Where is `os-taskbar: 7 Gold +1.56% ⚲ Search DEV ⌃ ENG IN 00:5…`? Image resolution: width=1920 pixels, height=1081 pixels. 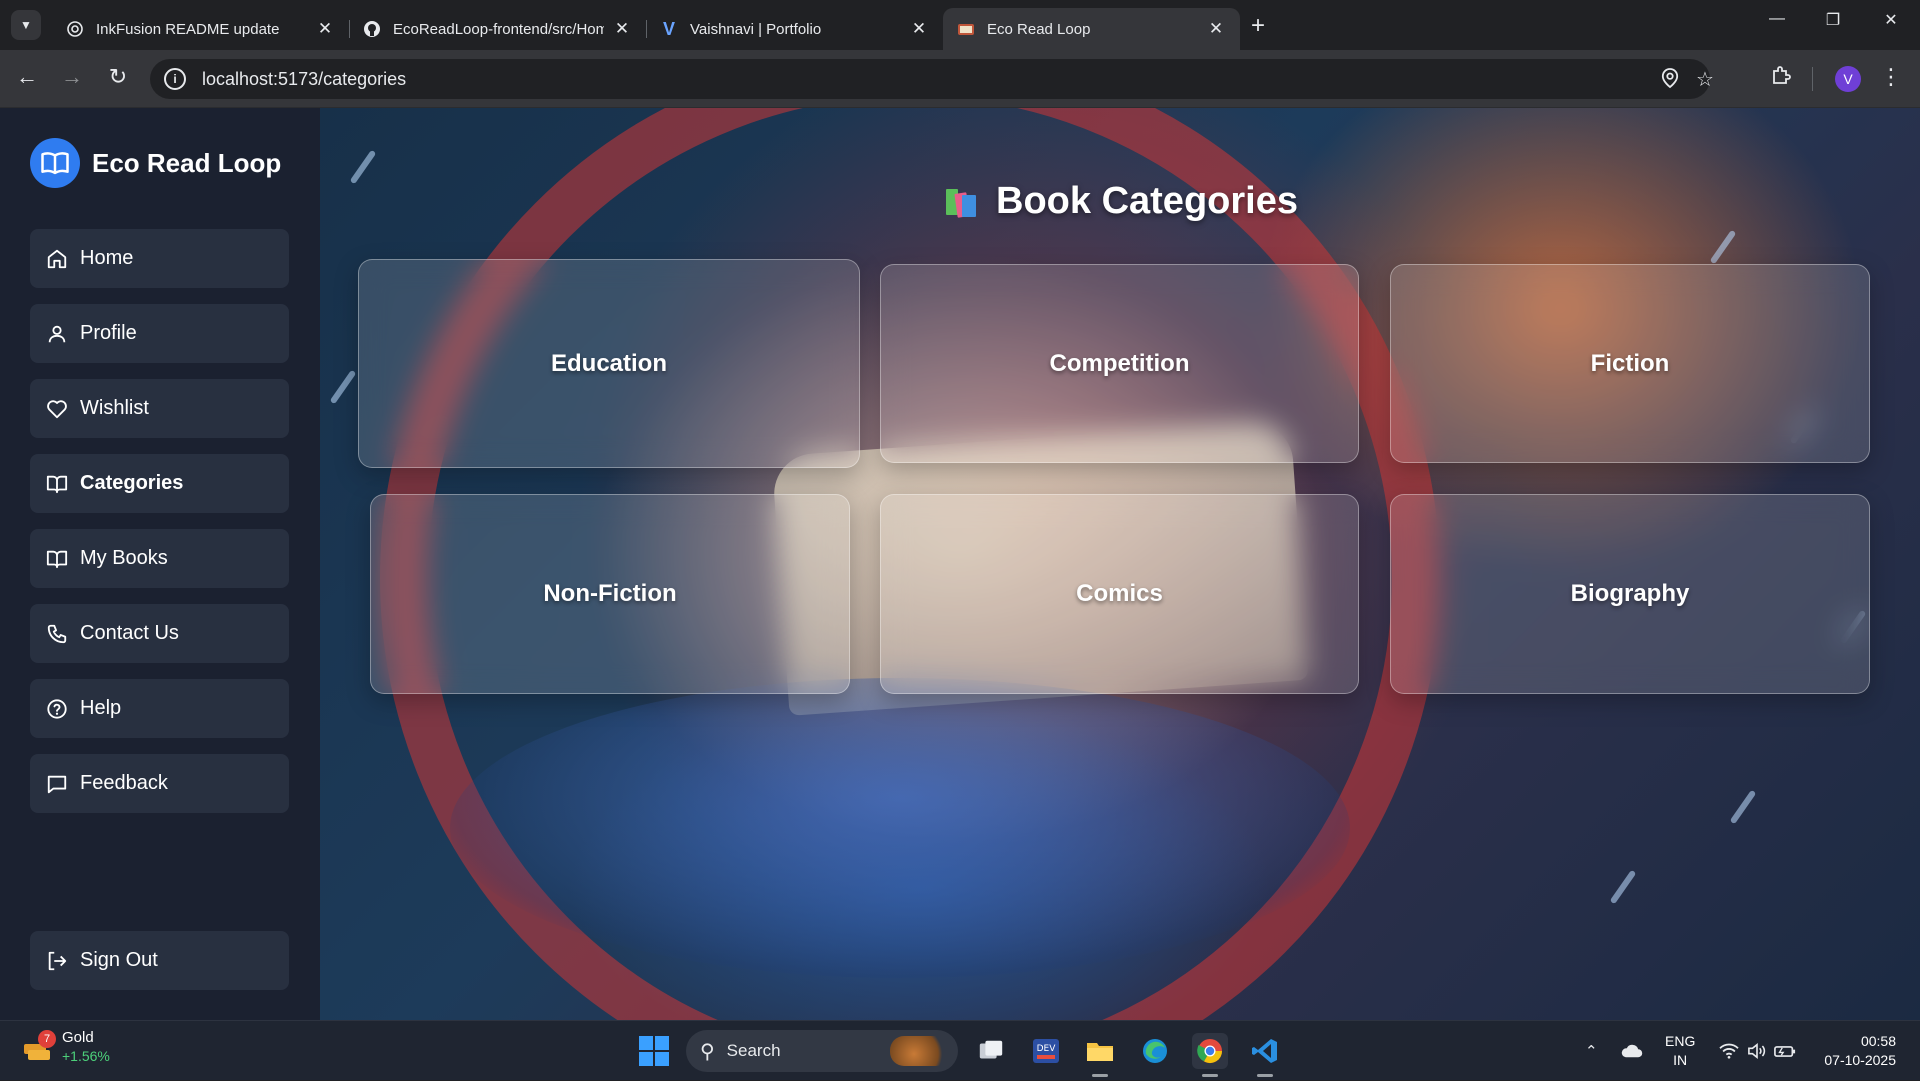 os-taskbar: 7 Gold +1.56% ⚲ Search DEV ⌃ ENG IN 00:5… is located at coordinates (960, 1050).